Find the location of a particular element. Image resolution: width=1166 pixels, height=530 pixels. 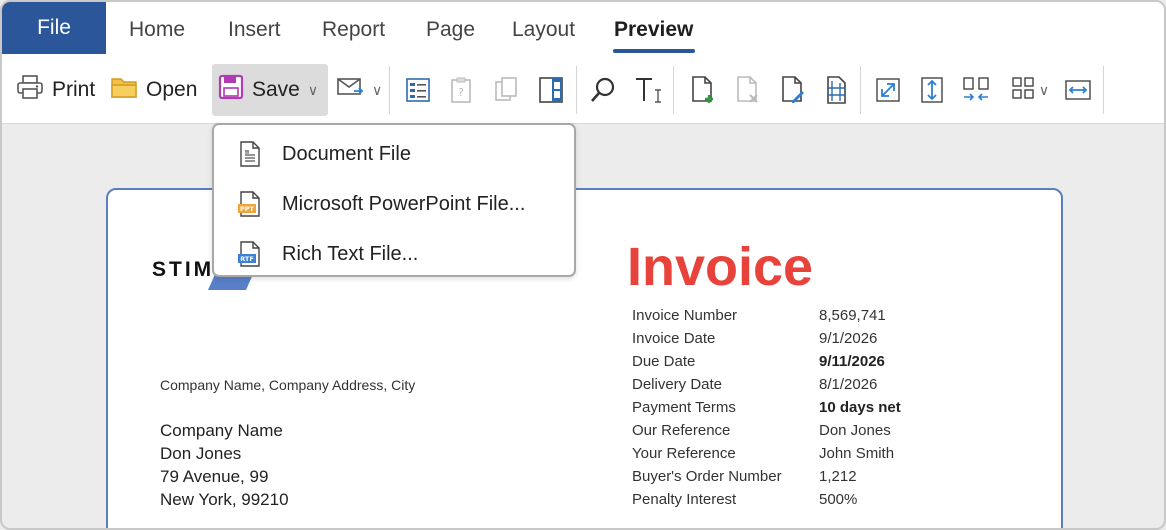

floppy-icon is located at coordinates (231, 90).